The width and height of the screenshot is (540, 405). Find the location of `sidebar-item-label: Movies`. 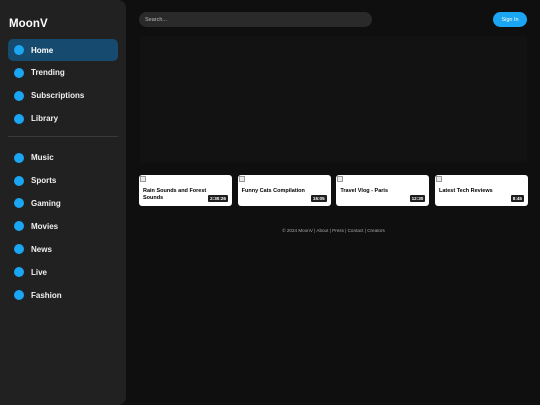

sidebar-item-label: Movies is located at coordinates (45, 226).